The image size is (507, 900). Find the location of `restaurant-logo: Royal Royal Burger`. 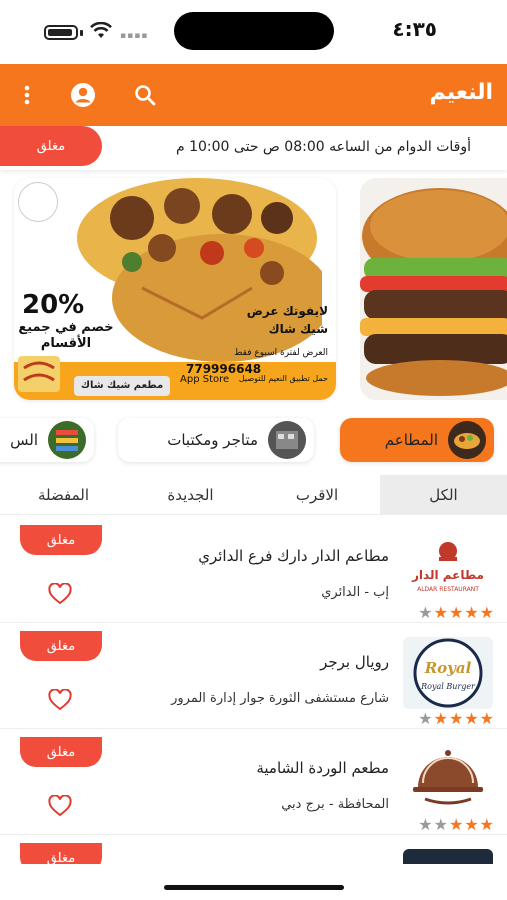

restaurant-logo: Royal Royal Burger is located at coordinates (448, 673).